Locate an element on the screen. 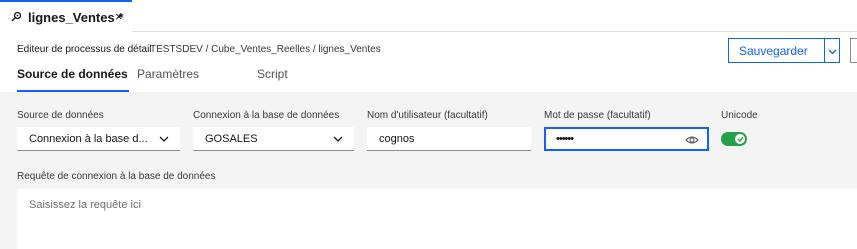 The image size is (857, 249). tab-script: Script is located at coordinates (287, 78).